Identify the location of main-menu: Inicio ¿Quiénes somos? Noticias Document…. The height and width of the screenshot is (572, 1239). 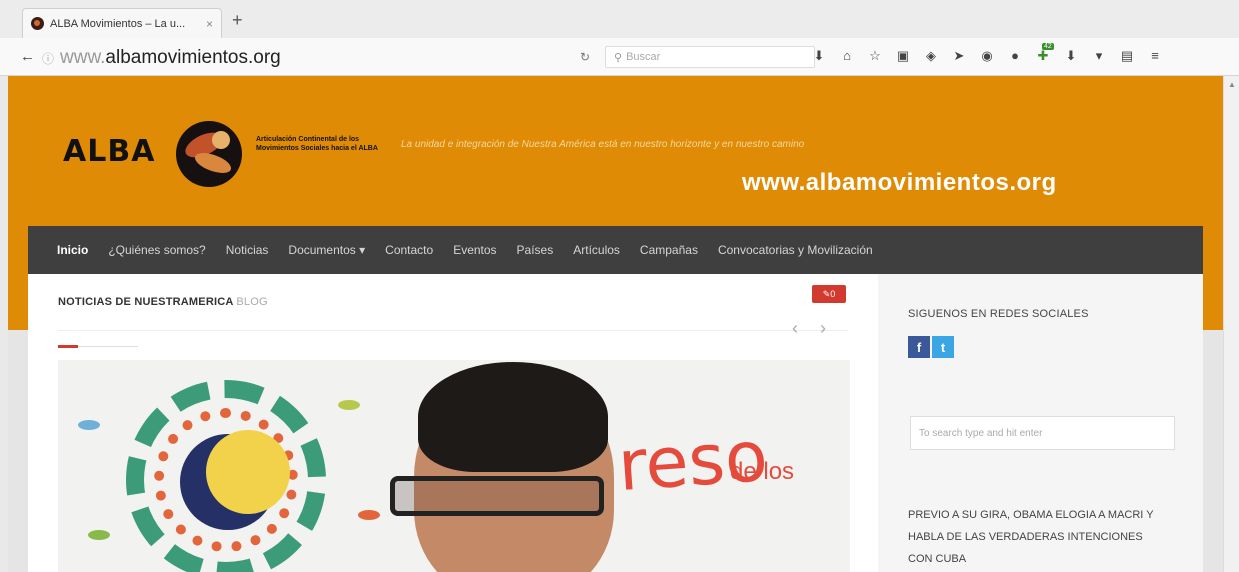
(615, 250).